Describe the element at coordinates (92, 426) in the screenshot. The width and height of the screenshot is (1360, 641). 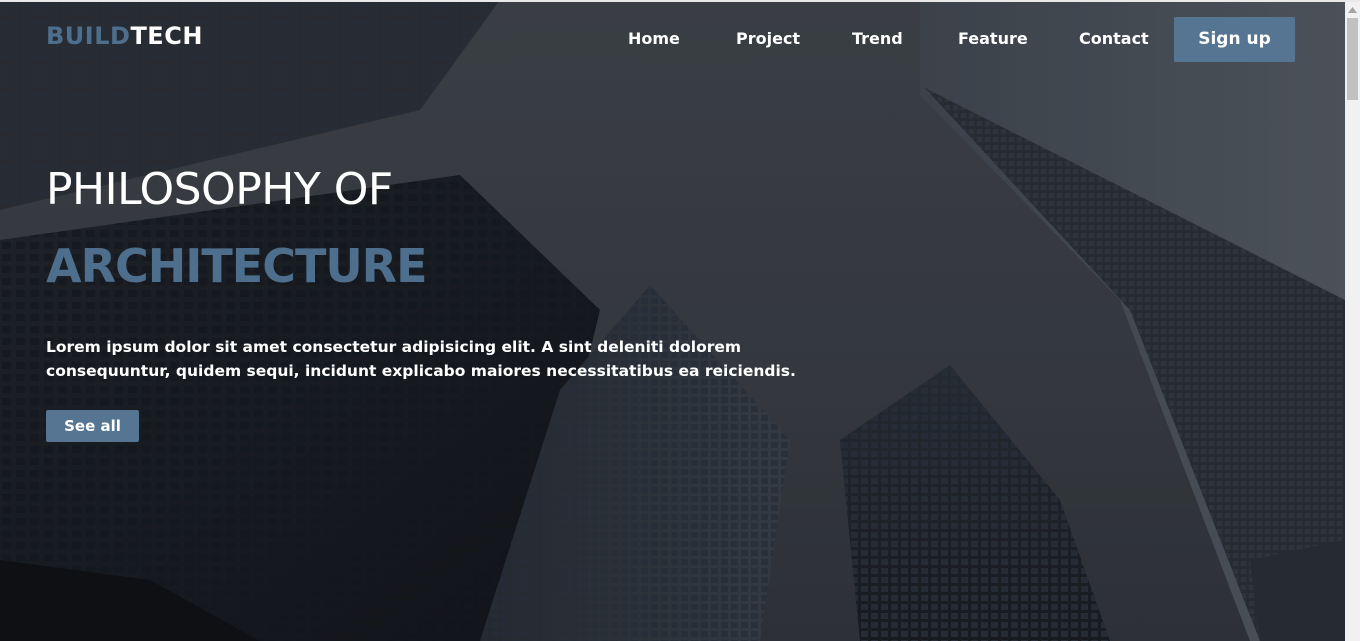
I see `see-all-button: See all` at that location.